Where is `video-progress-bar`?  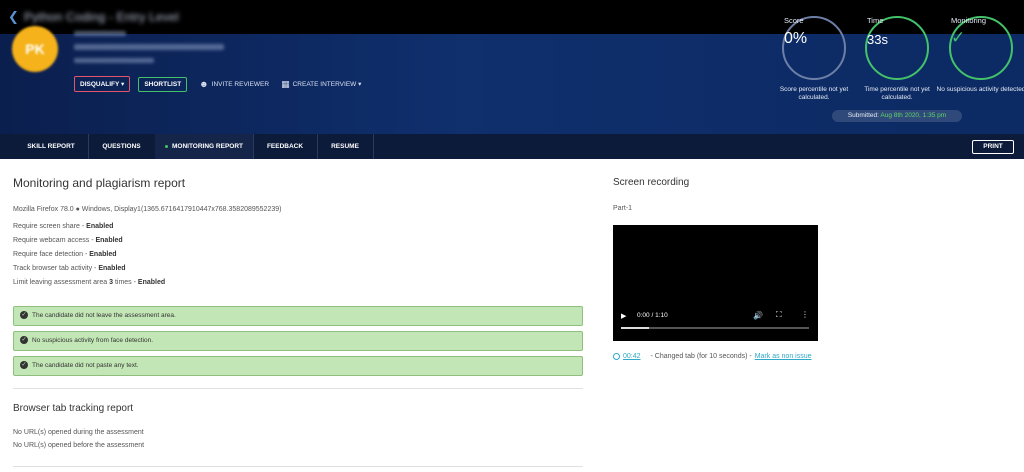
video-progress-bar is located at coordinates (715, 328).